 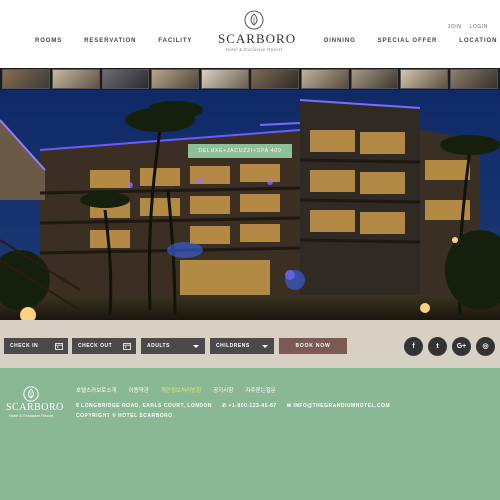 What do you see at coordinates (478, 27) in the screenshot?
I see `login-link: LOGIN` at bounding box center [478, 27].